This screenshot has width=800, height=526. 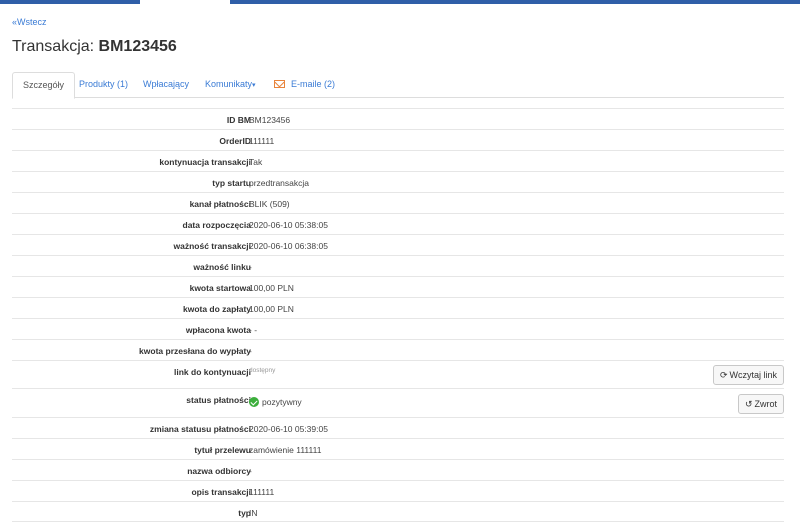 What do you see at coordinates (270, 119) in the screenshot?
I see `detail-value: BM123456` at bounding box center [270, 119].